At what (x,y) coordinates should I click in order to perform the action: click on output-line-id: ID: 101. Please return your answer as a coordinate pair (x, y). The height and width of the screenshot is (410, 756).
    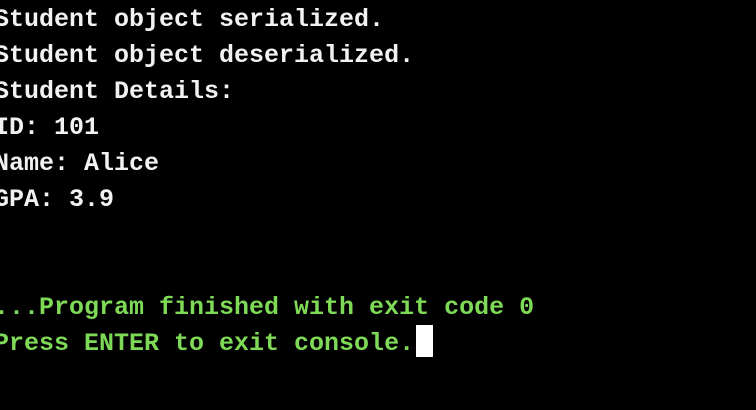
    Looking at the image, I should click on (50, 127).